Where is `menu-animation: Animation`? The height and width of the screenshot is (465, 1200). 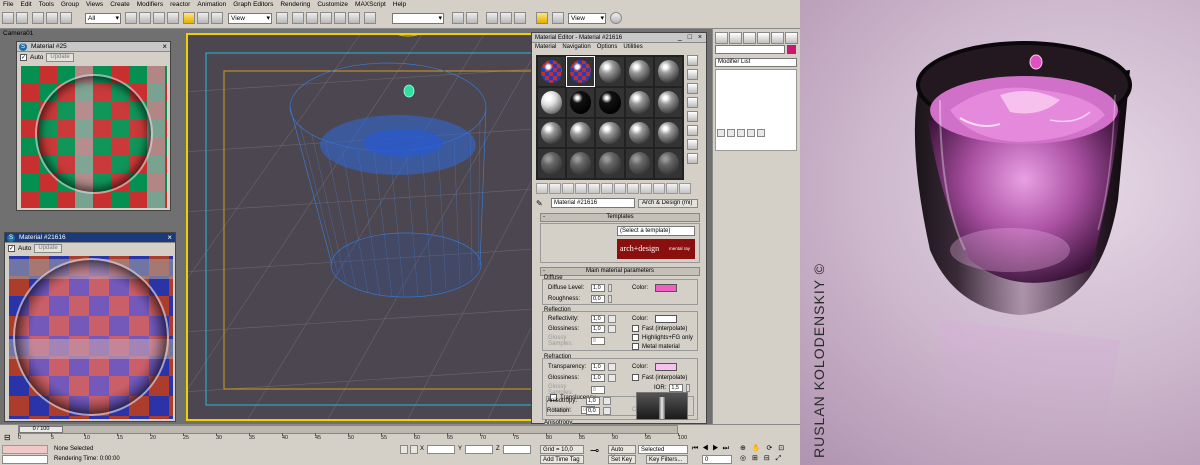 menu-animation: Animation is located at coordinates (211, 4).